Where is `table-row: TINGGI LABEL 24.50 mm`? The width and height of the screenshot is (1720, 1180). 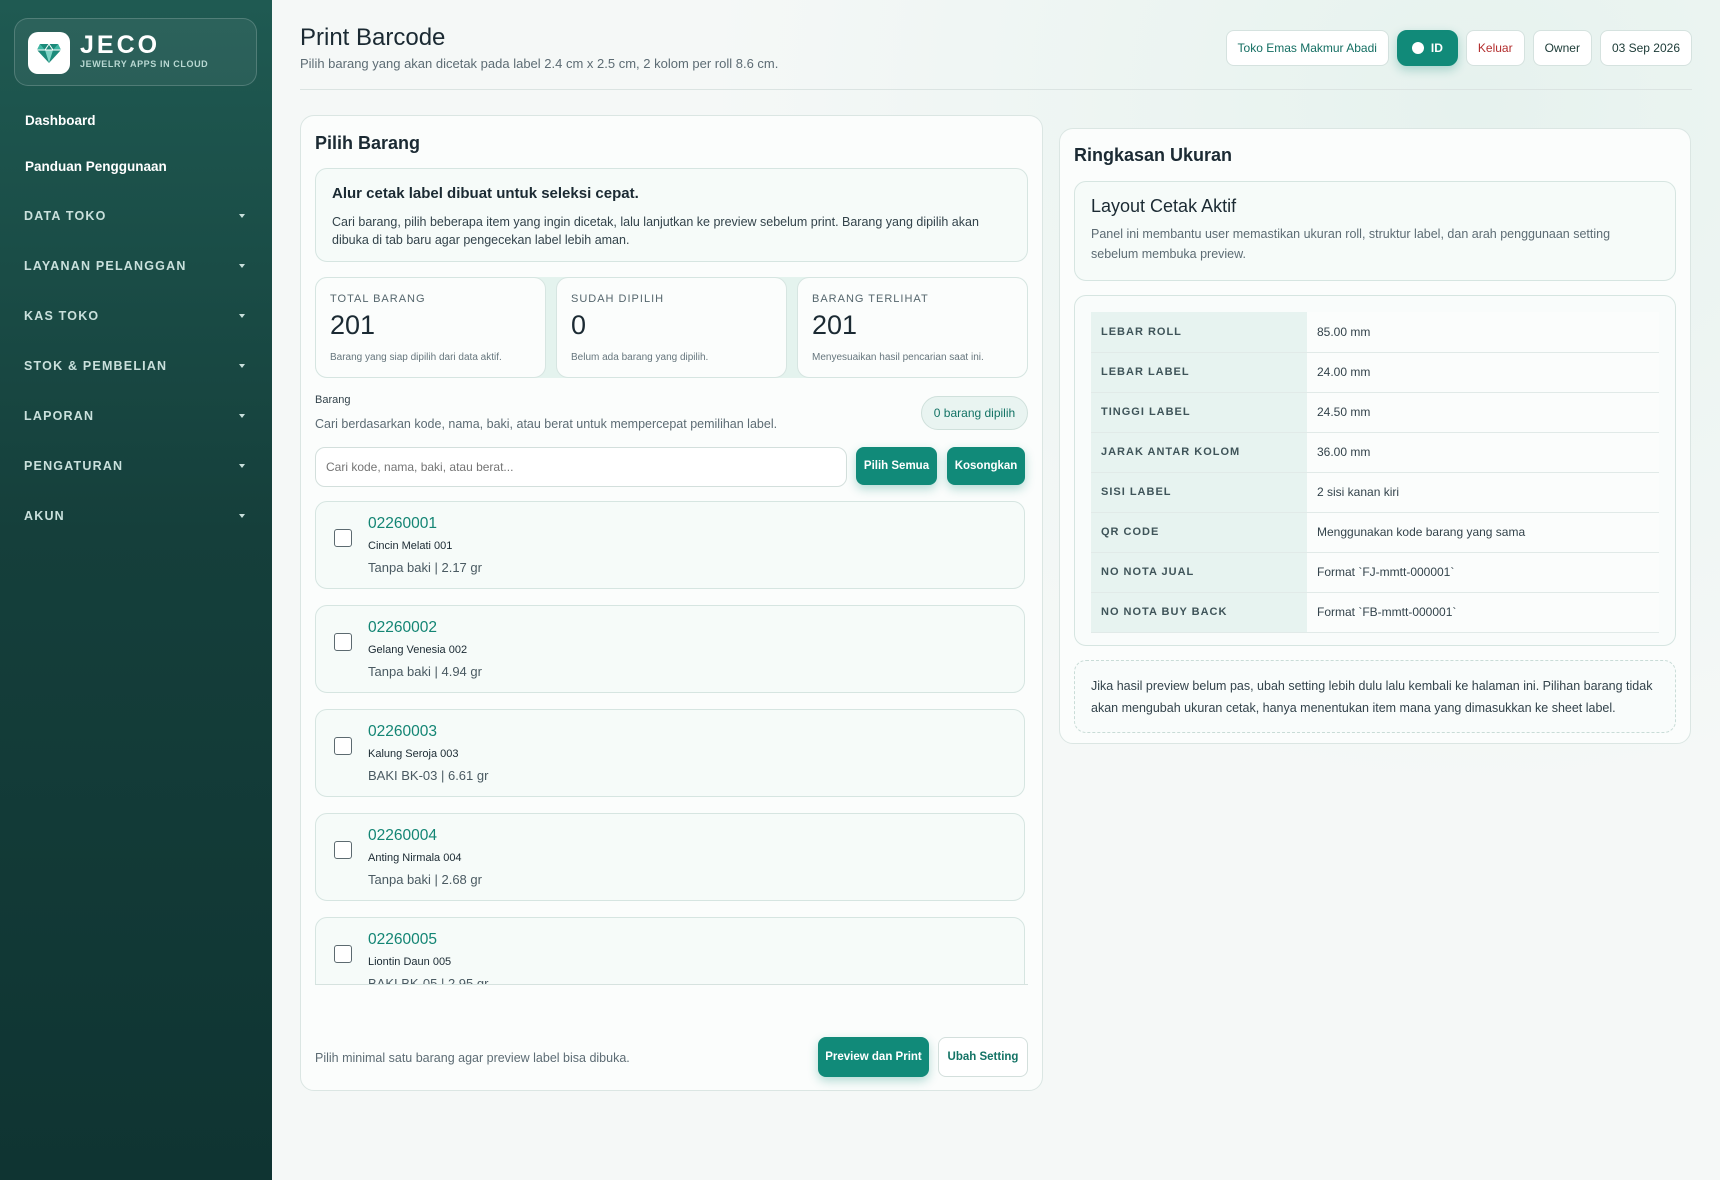
table-row: TINGGI LABEL 24.50 mm is located at coordinates (1375, 412).